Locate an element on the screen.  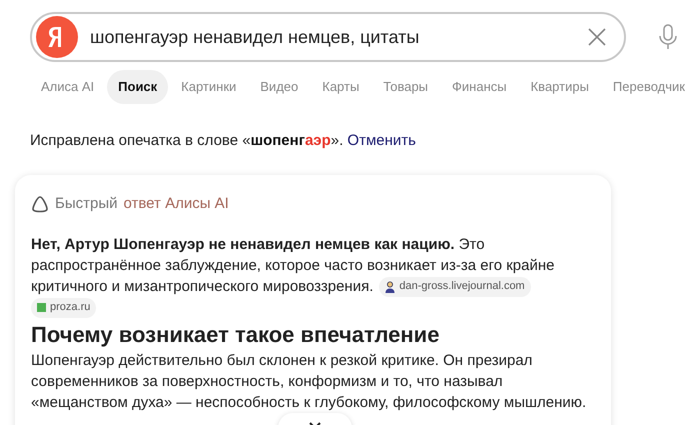
section-heading: Почему возникает такое впечатление is located at coordinates (235, 335).